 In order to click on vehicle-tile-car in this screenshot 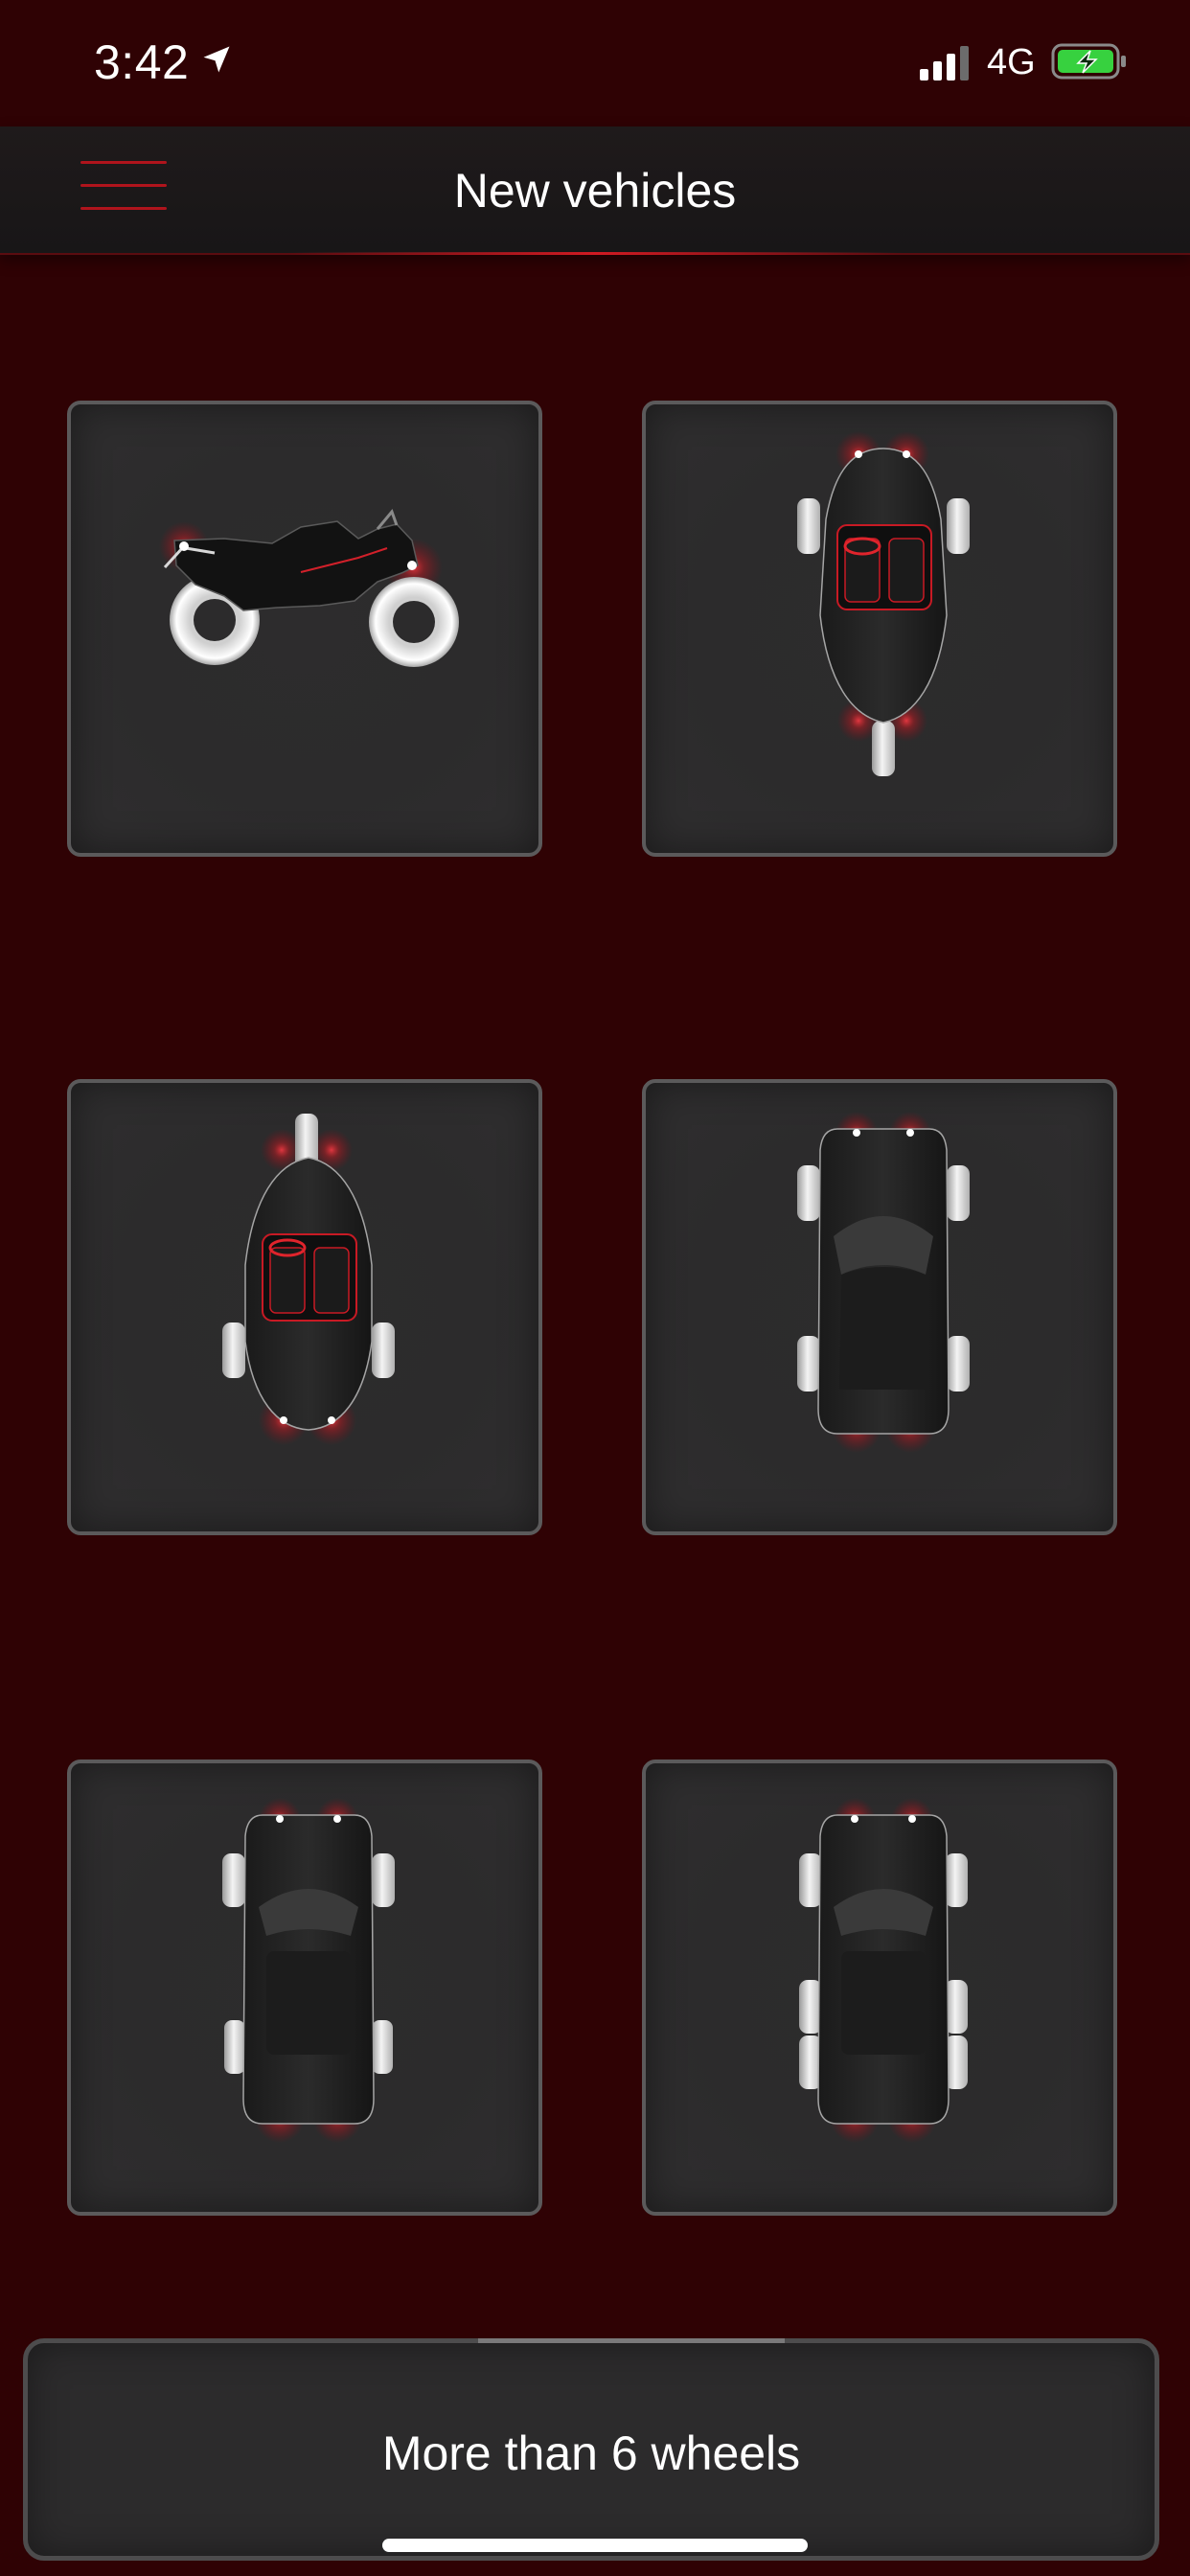, I will do `click(880, 1307)`.